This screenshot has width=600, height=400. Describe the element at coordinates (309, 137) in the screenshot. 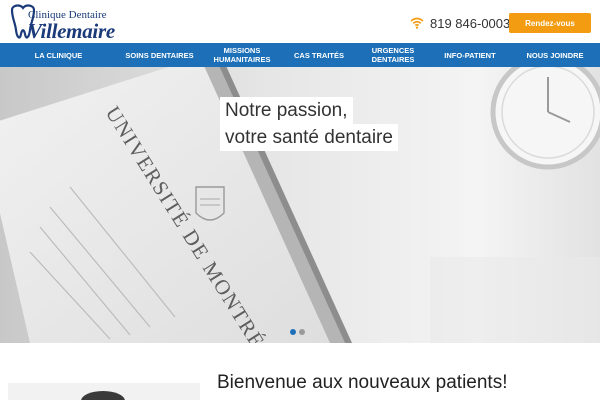

I see `hero-headline-line2: votre santé dentaire` at that location.